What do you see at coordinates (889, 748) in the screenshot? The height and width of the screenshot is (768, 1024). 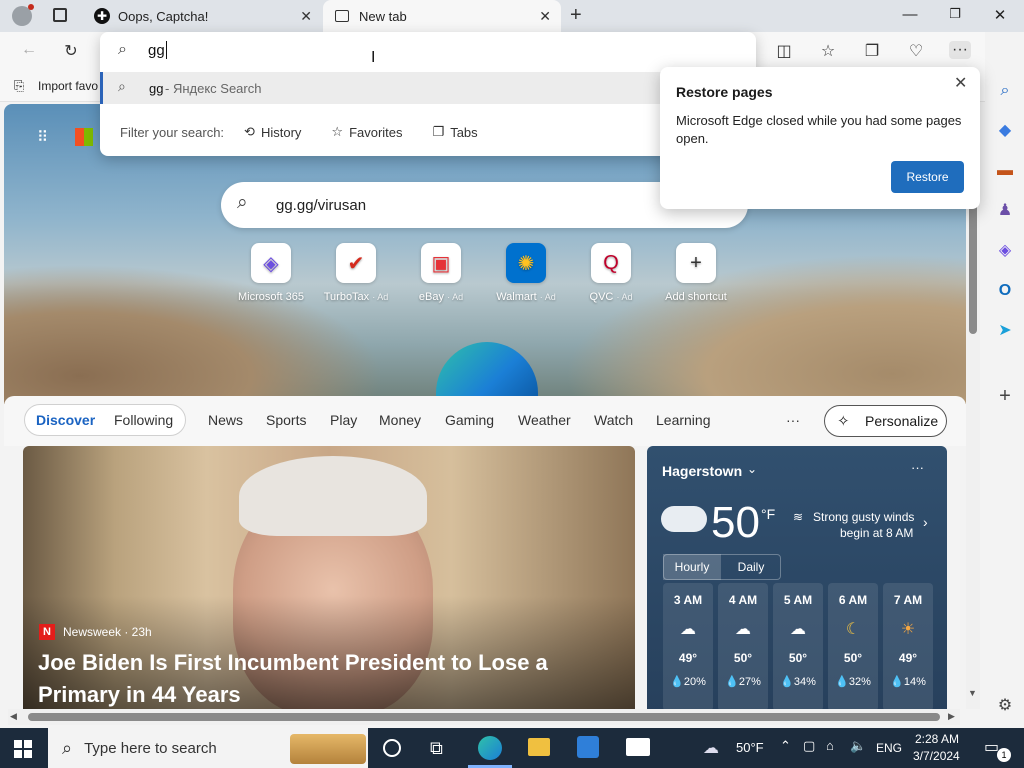 I see `language-indicator: ENG` at bounding box center [889, 748].